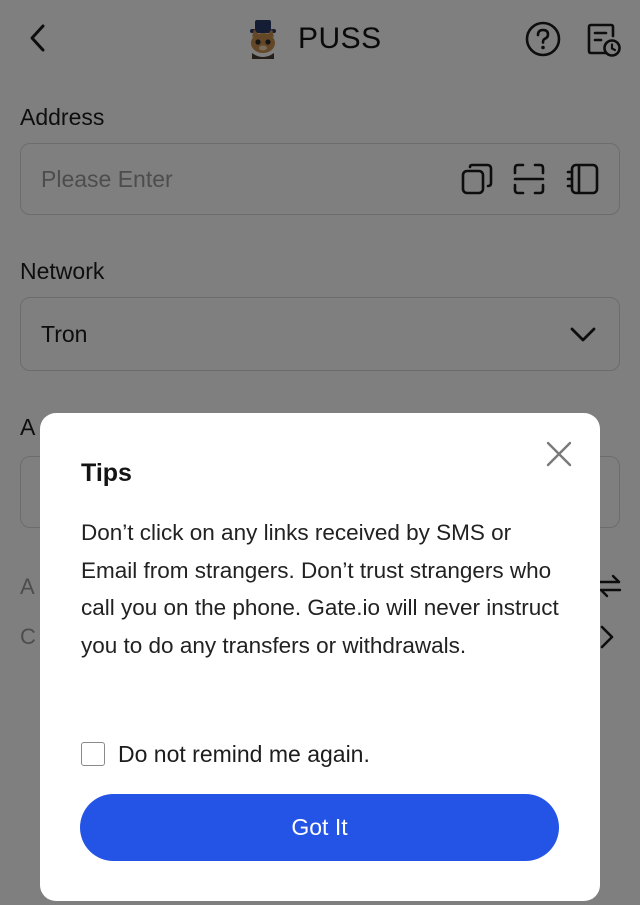  Describe the element at coordinates (319, 827) in the screenshot. I see `got-it-button: Got It` at that location.